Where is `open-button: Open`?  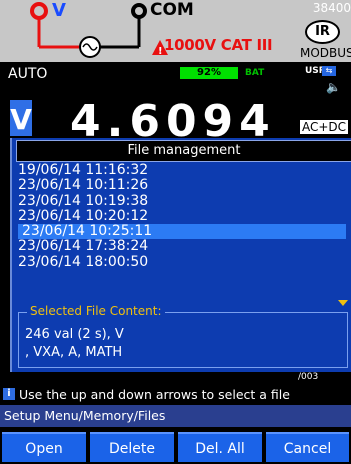 open-button: Open is located at coordinates (44, 447).